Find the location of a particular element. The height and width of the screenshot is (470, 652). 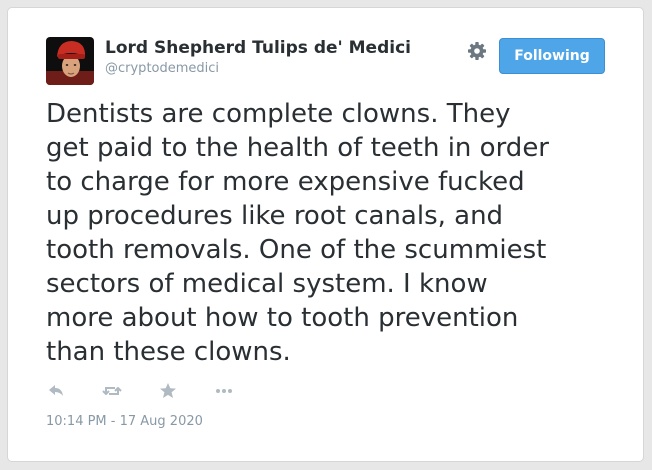

tweet-line: Dentists are complete clowns. They is located at coordinates (278, 114).